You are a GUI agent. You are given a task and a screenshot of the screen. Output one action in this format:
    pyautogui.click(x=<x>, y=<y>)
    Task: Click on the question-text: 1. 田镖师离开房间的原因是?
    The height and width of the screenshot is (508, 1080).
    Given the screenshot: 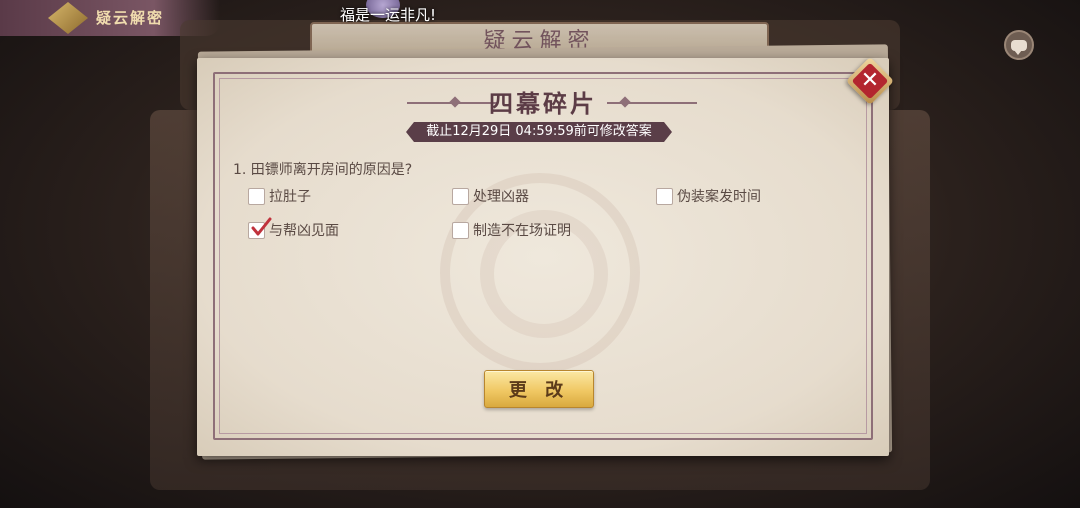 What is the action you would take?
    pyautogui.click(x=323, y=170)
    